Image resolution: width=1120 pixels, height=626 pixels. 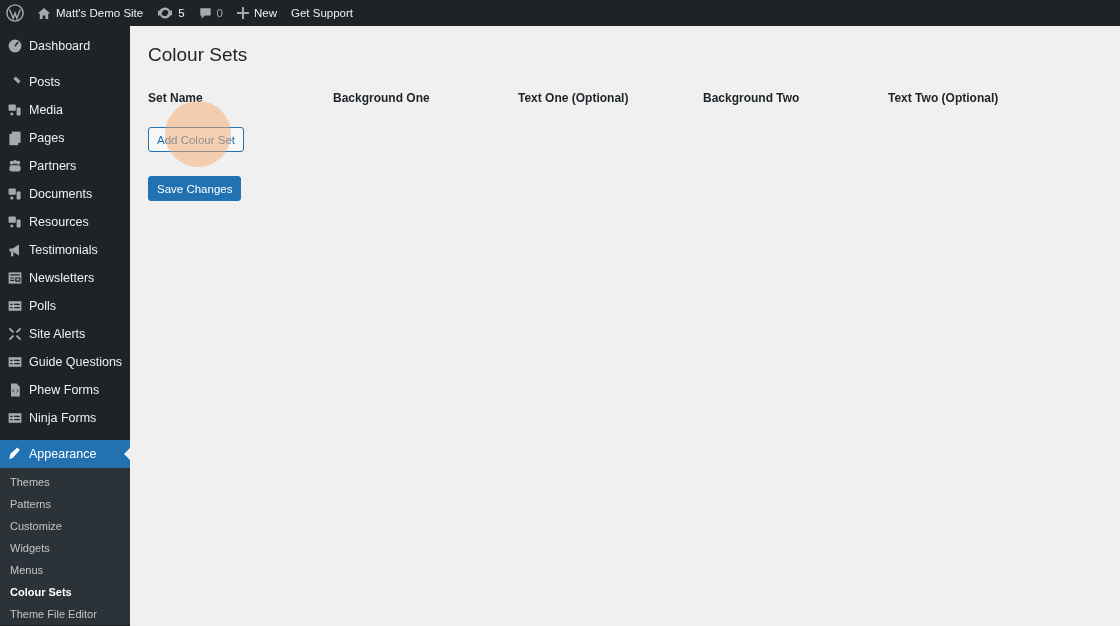 What do you see at coordinates (15, 334) in the screenshot?
I see `cross-arrows-icon` at bounding box center [15, 334].